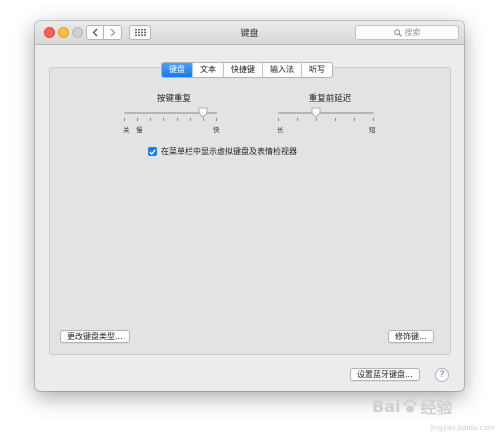 This screenshot has width=500, height=444. What do you see at coordinates (280, 130) in the screenshot?
I see `delay-long-label: 长` at bounding box center [280, 130].